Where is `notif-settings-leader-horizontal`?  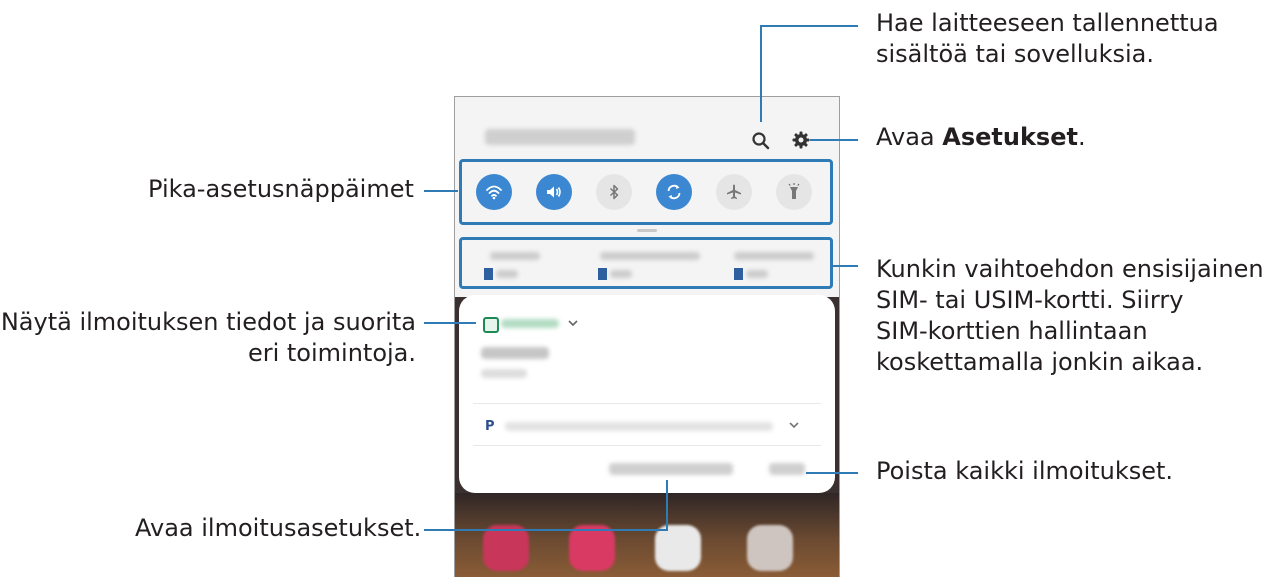 notif-settings-leader-horizontal is located at coordinates (546, 530).